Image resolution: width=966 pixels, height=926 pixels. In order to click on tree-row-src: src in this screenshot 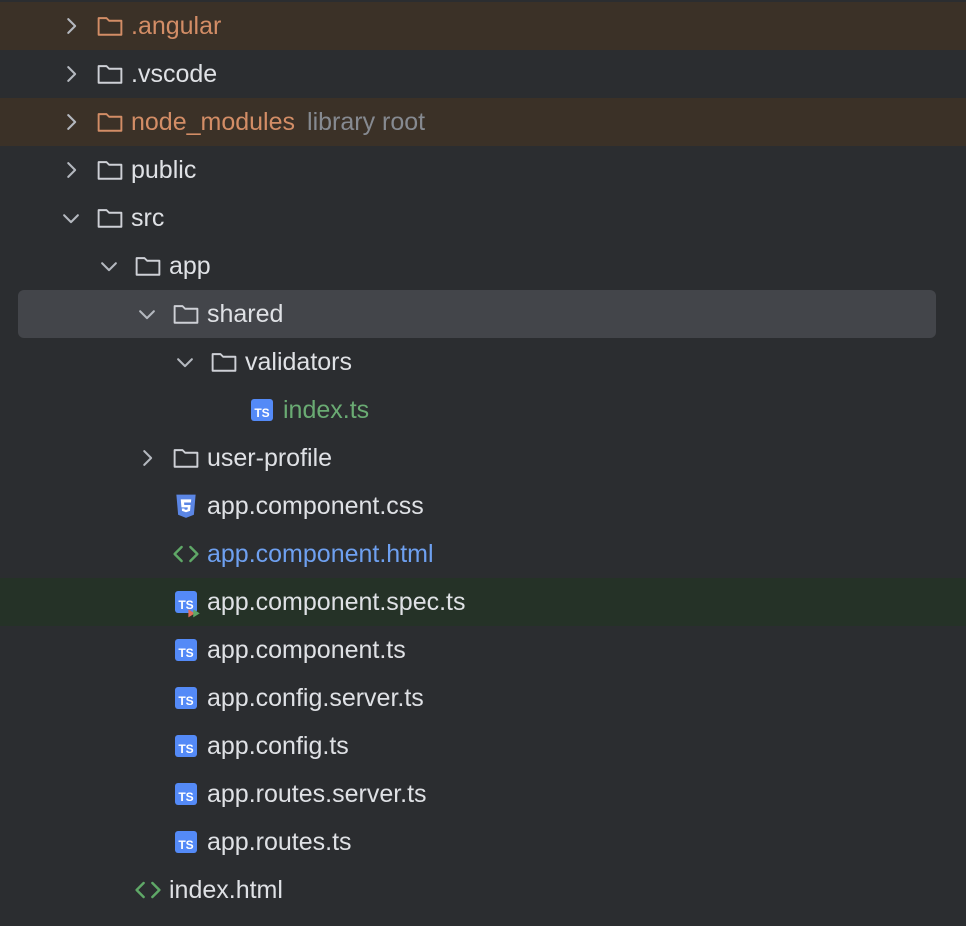, I will do `click(483, 218)`.